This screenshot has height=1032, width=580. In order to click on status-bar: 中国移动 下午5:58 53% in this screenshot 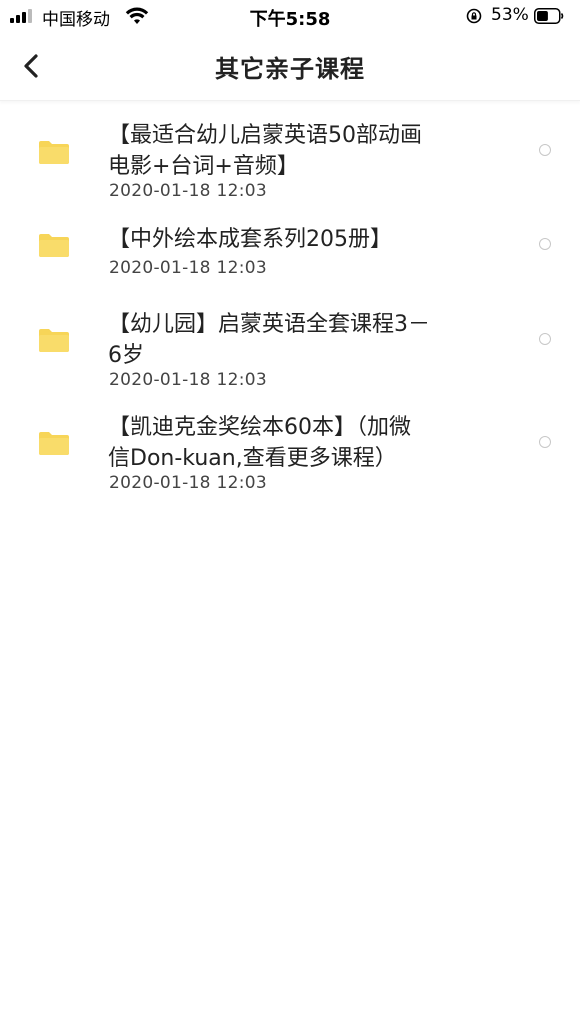, I will do `click(290, 16)`.